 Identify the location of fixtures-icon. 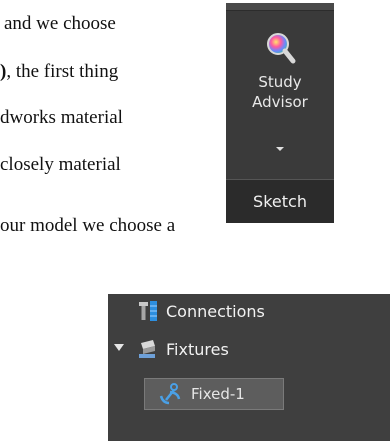
(147, 349).